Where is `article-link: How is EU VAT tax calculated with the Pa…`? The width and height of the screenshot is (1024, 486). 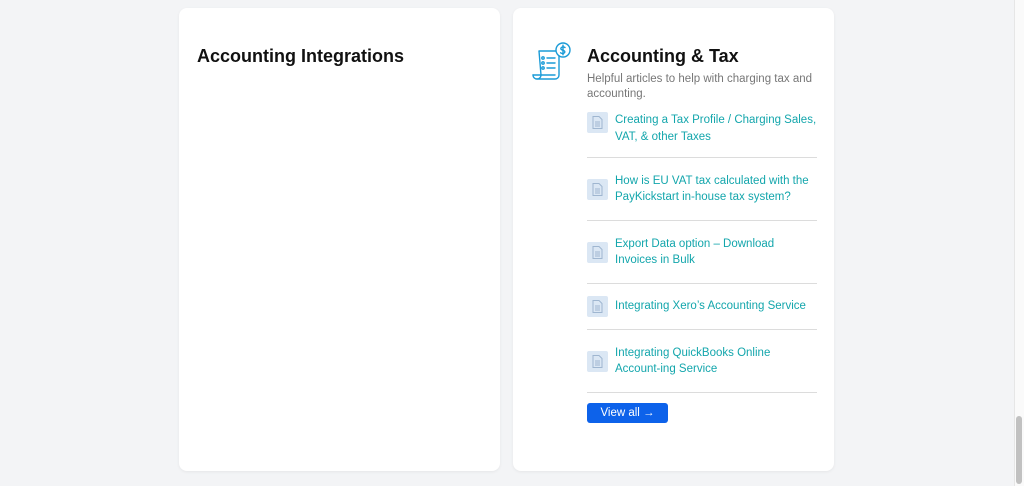 article-link: How is EU VAT tax calculated with the Pa… is located at coordinates (716, 189).